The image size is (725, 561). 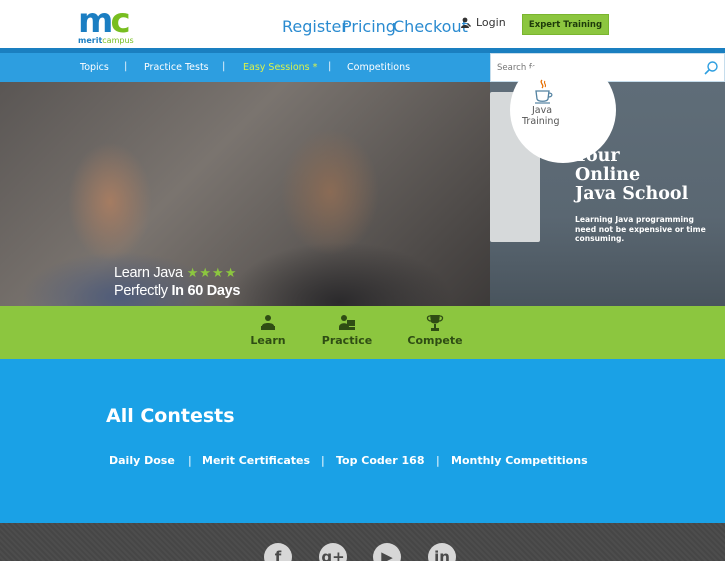 I want to click on nav-item-competitions: Competitions, so click(x=378, y=67).